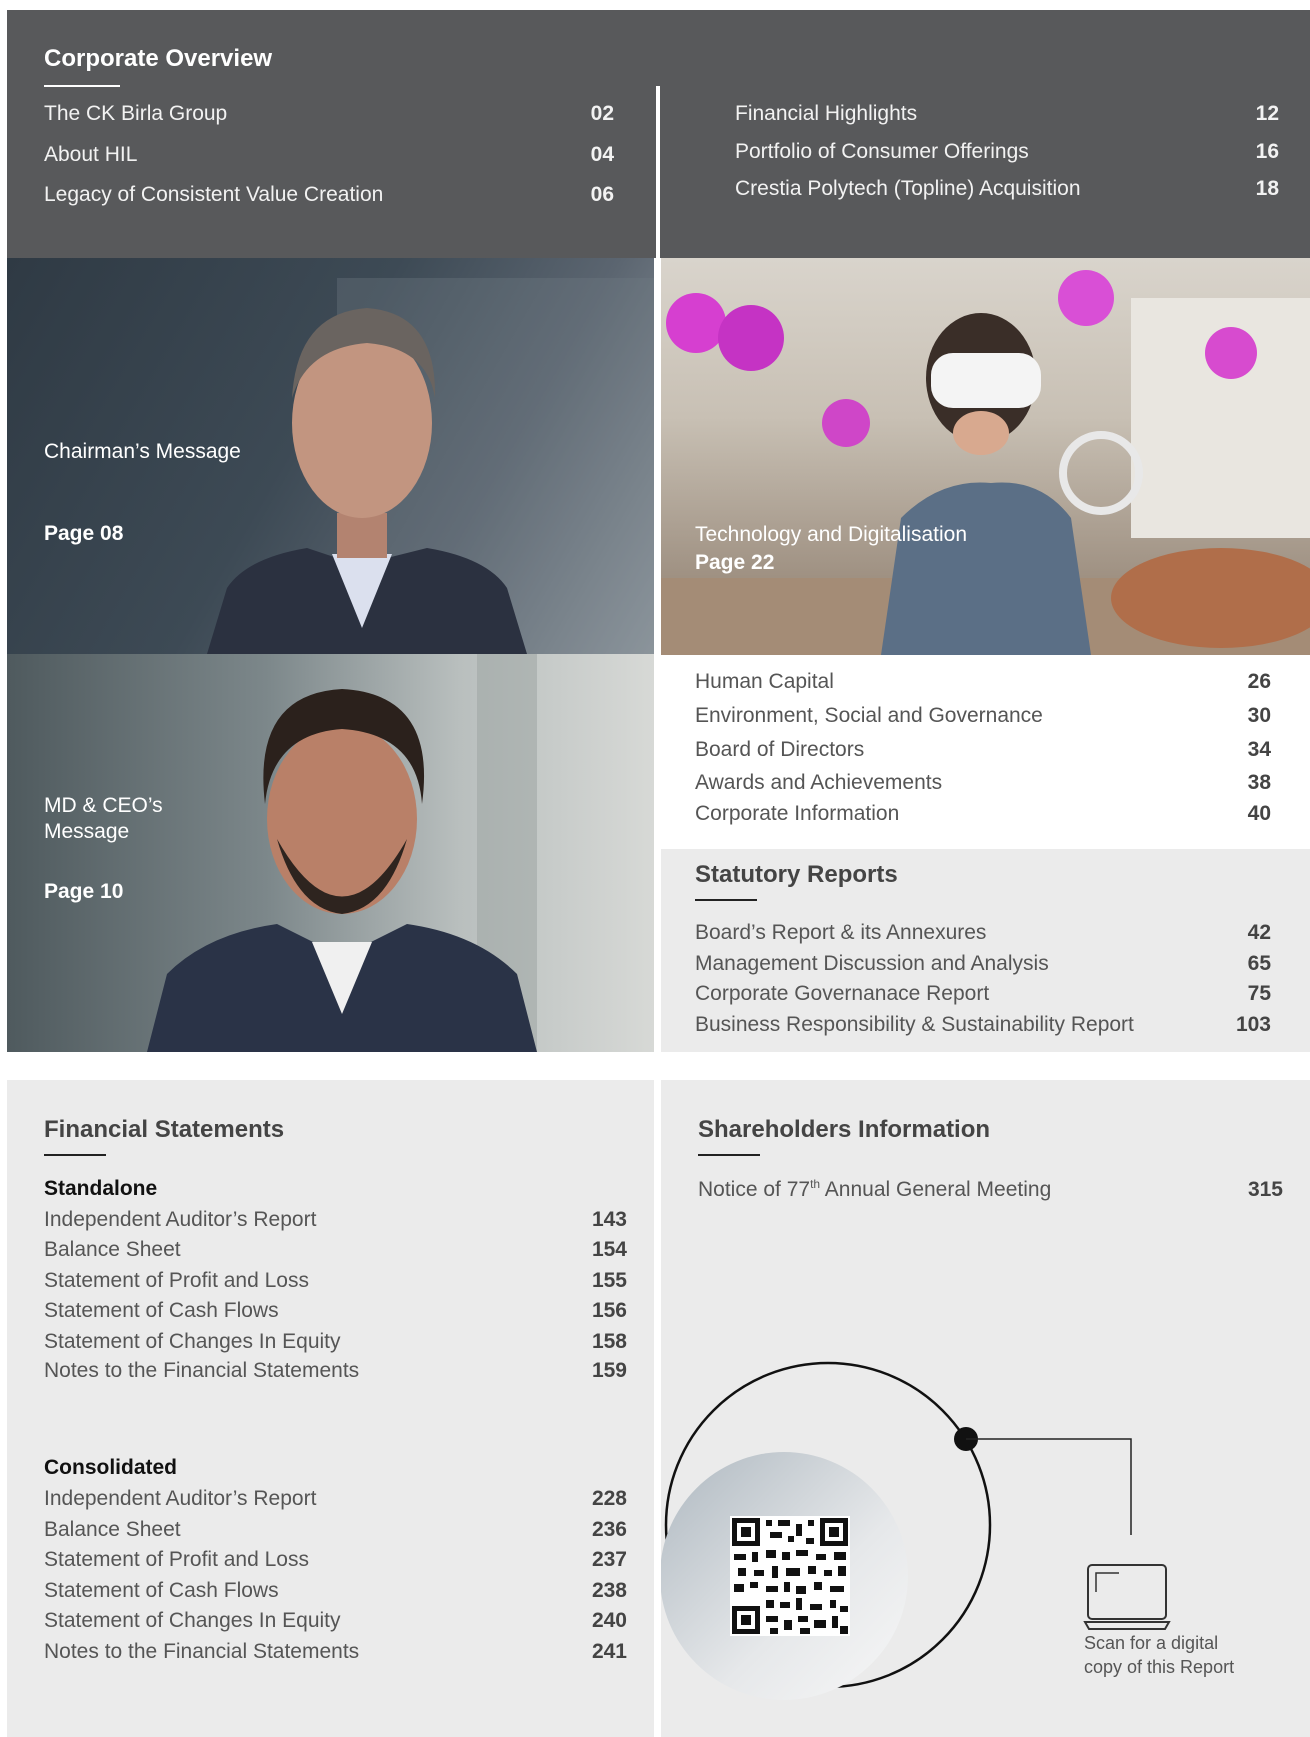 The width and height of the screenshot is (1310, 1737). I want to click on toc-entry-label: Board of Directors, so click(780, 749).